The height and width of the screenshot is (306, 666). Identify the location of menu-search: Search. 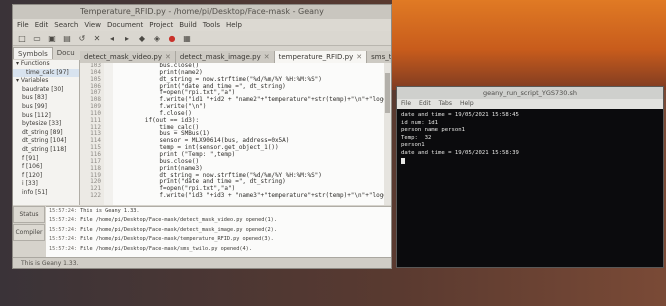
(66, 25).